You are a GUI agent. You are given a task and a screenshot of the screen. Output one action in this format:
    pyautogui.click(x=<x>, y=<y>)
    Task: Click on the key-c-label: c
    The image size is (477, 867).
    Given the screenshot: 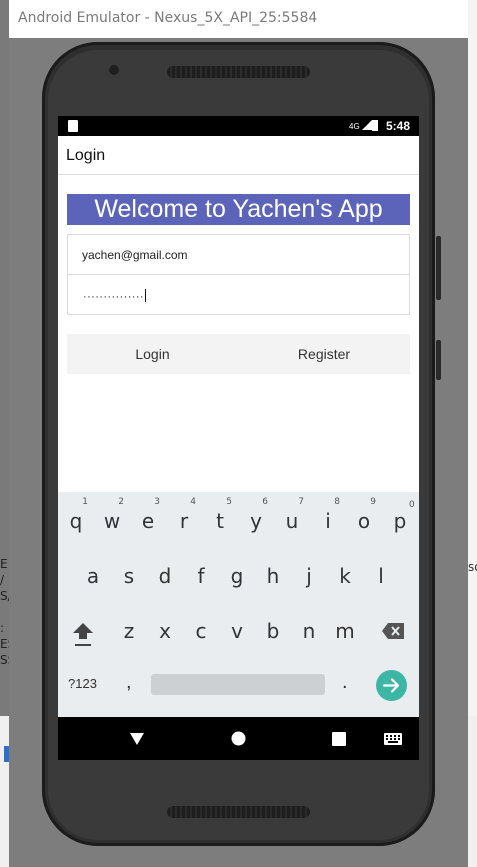 What is the action you would take?
    pyautogui.click(x=201, y=631)
    